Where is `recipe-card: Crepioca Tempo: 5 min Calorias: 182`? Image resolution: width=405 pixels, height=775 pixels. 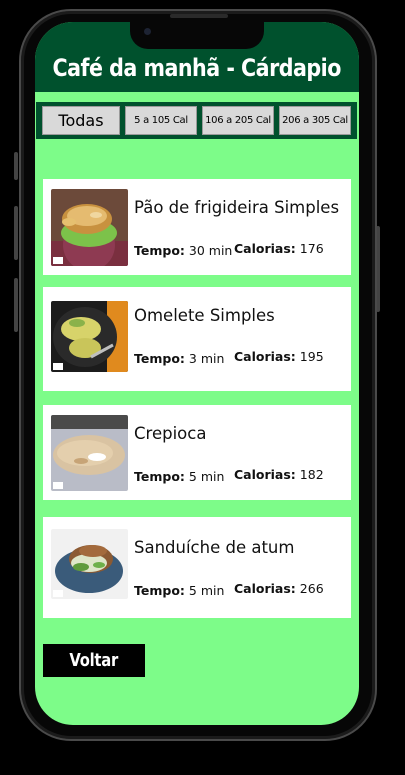 recipe-card: Crepioca Tempo: 5 min Calorias: 182 is located at coordinates (197, 452).